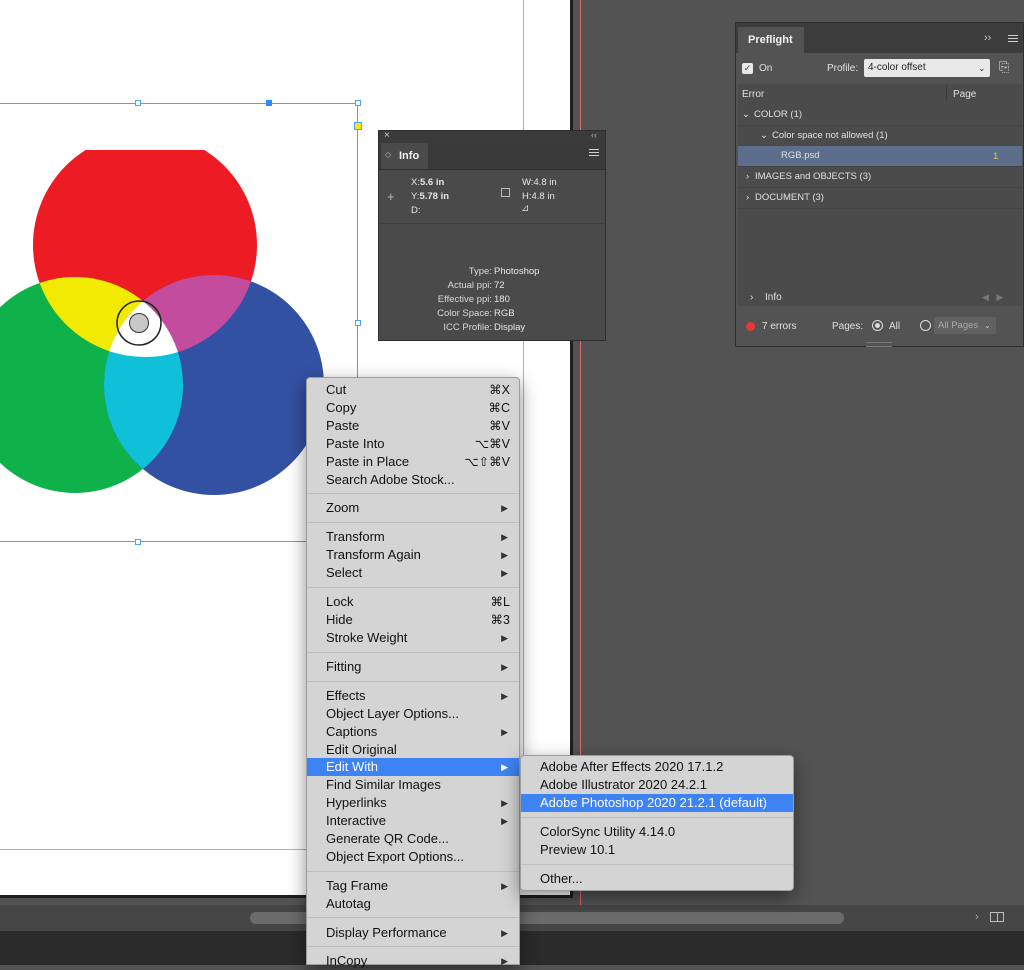  What do you see at coordinates (1004, 67) in the screenshot?
I see `define-profiles-icon: ⎘` at bounding box center [1004, 67].